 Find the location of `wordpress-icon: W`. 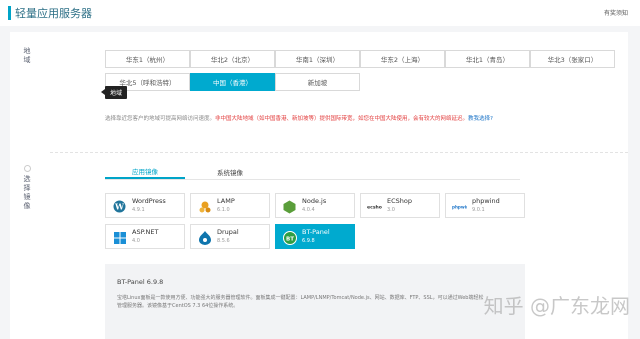

wordpress-icon: W is located at coordinates (119, 206).